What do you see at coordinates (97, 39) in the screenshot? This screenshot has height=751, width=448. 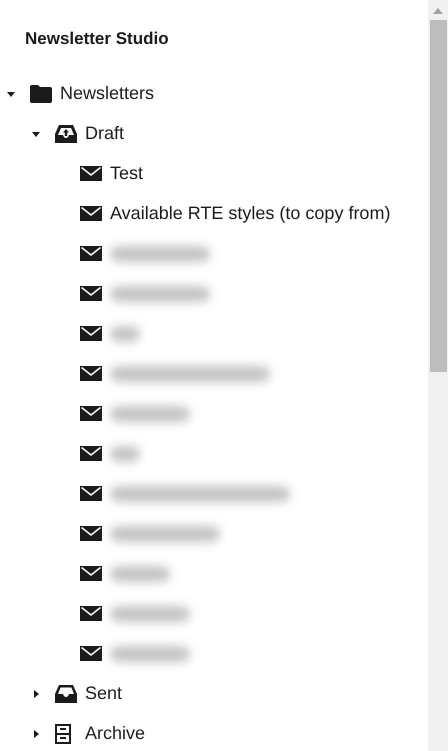 I see `panel-title: Newsletter Studio` at bounding box center [97, 39].